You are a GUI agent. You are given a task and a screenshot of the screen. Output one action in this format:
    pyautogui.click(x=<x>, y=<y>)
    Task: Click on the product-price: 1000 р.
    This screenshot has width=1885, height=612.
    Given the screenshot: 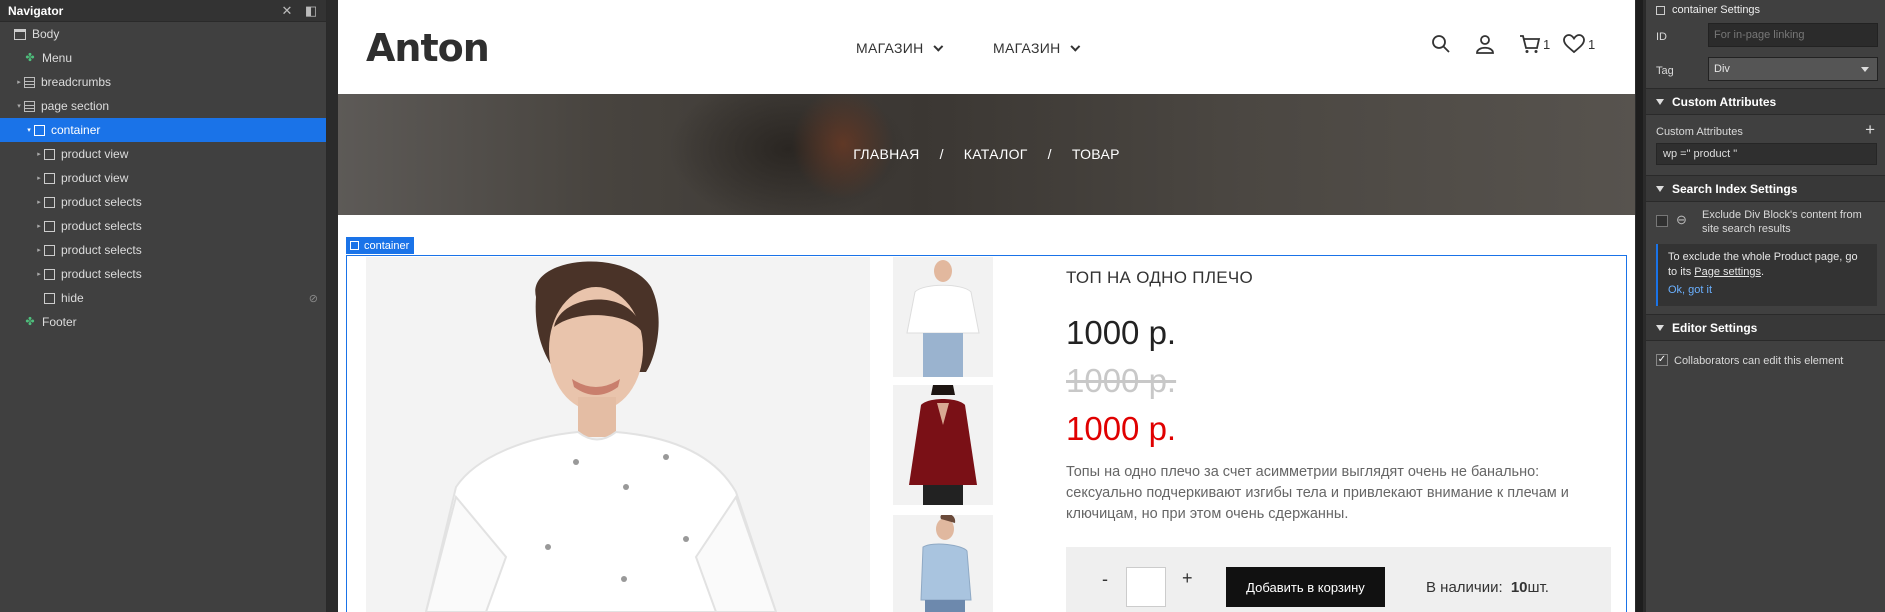 What is the action you would take?
    pyautogui.click(x=1121, y=332)
    